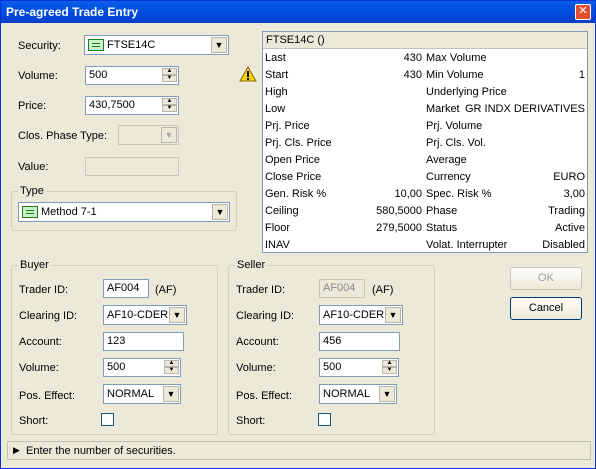 The height and width of the screenshot is (469, 596). Describe the element at coordinates (467, 245) in the screenshot. I see `info-label-right: Volat. Interrupter` at that location.